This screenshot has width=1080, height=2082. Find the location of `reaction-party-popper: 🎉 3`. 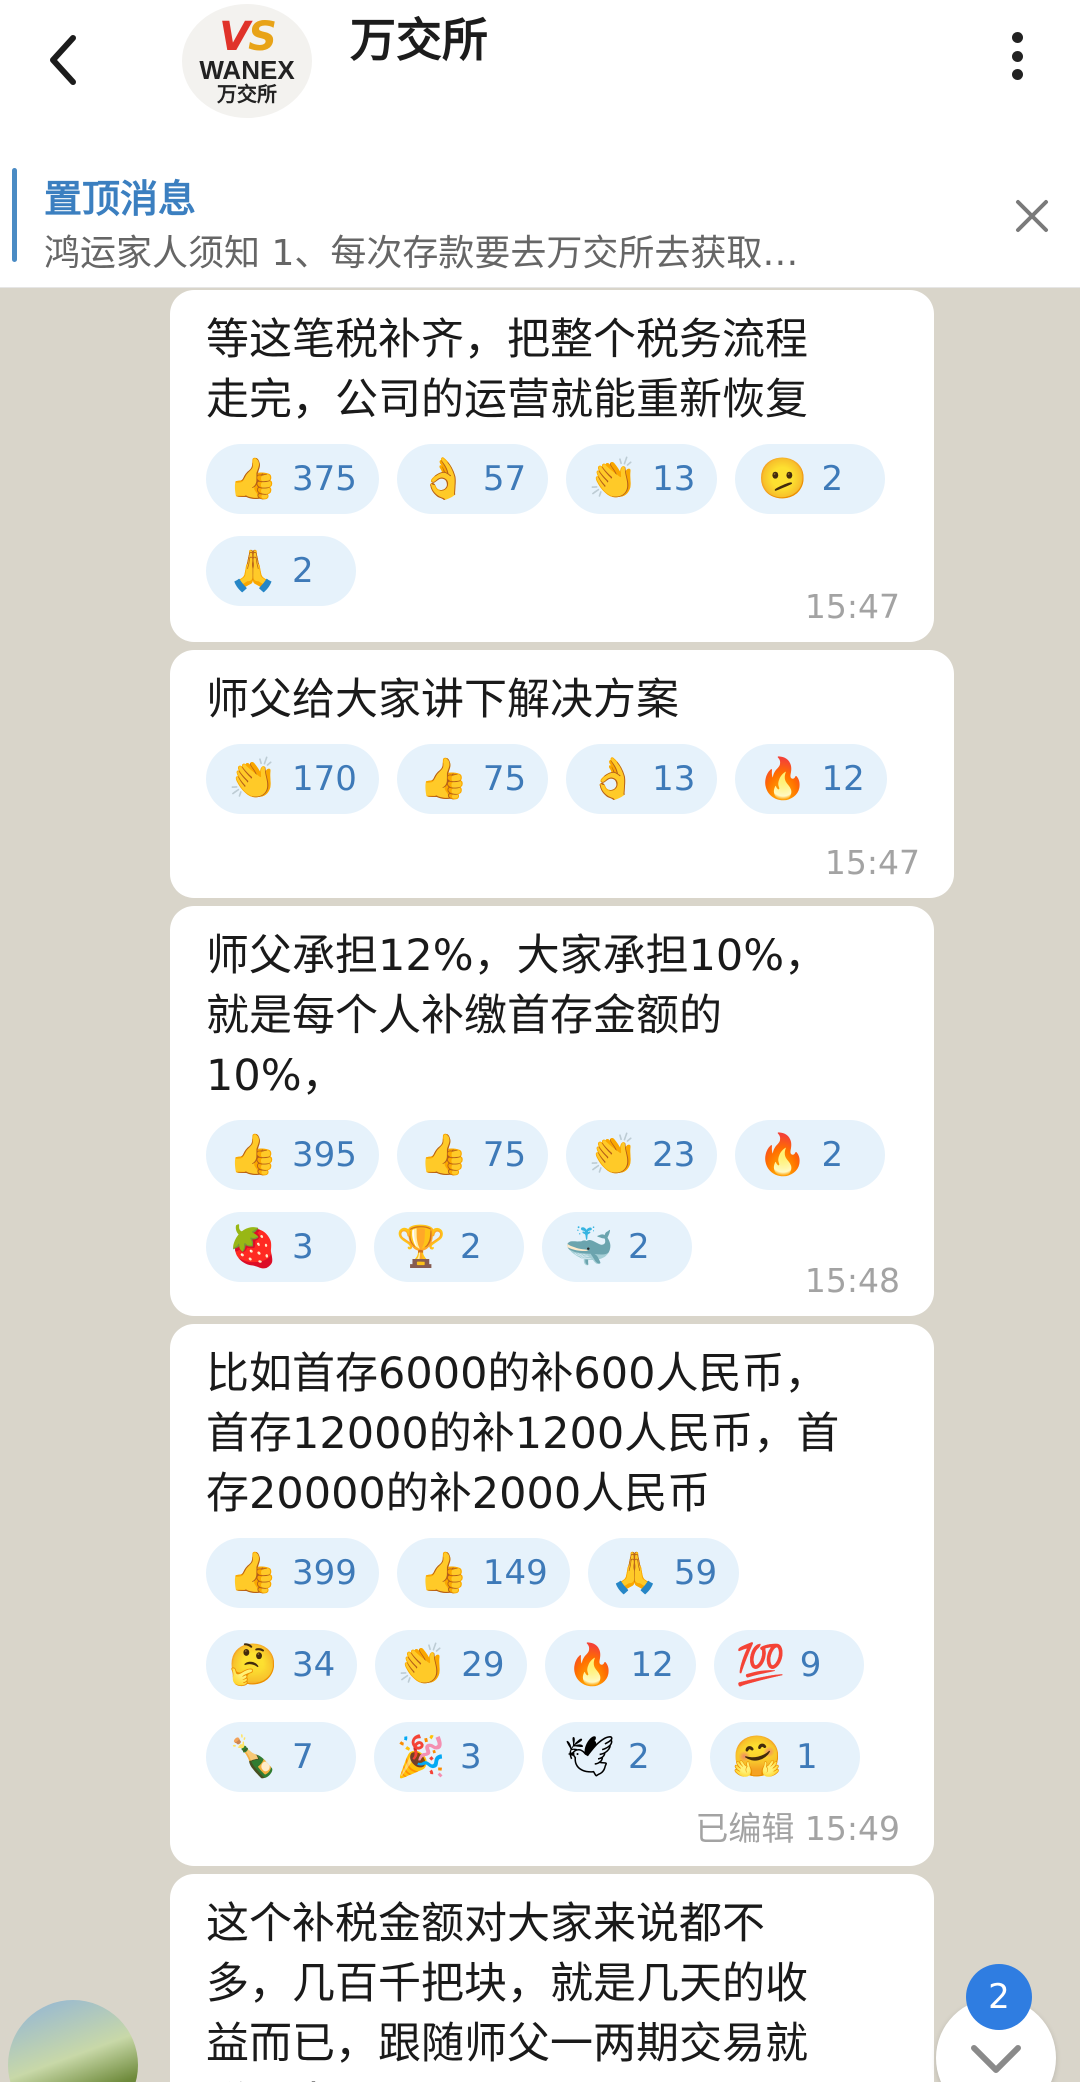

reaction-party-popper: 🎉 3 is located at coordinates (449, 1757).